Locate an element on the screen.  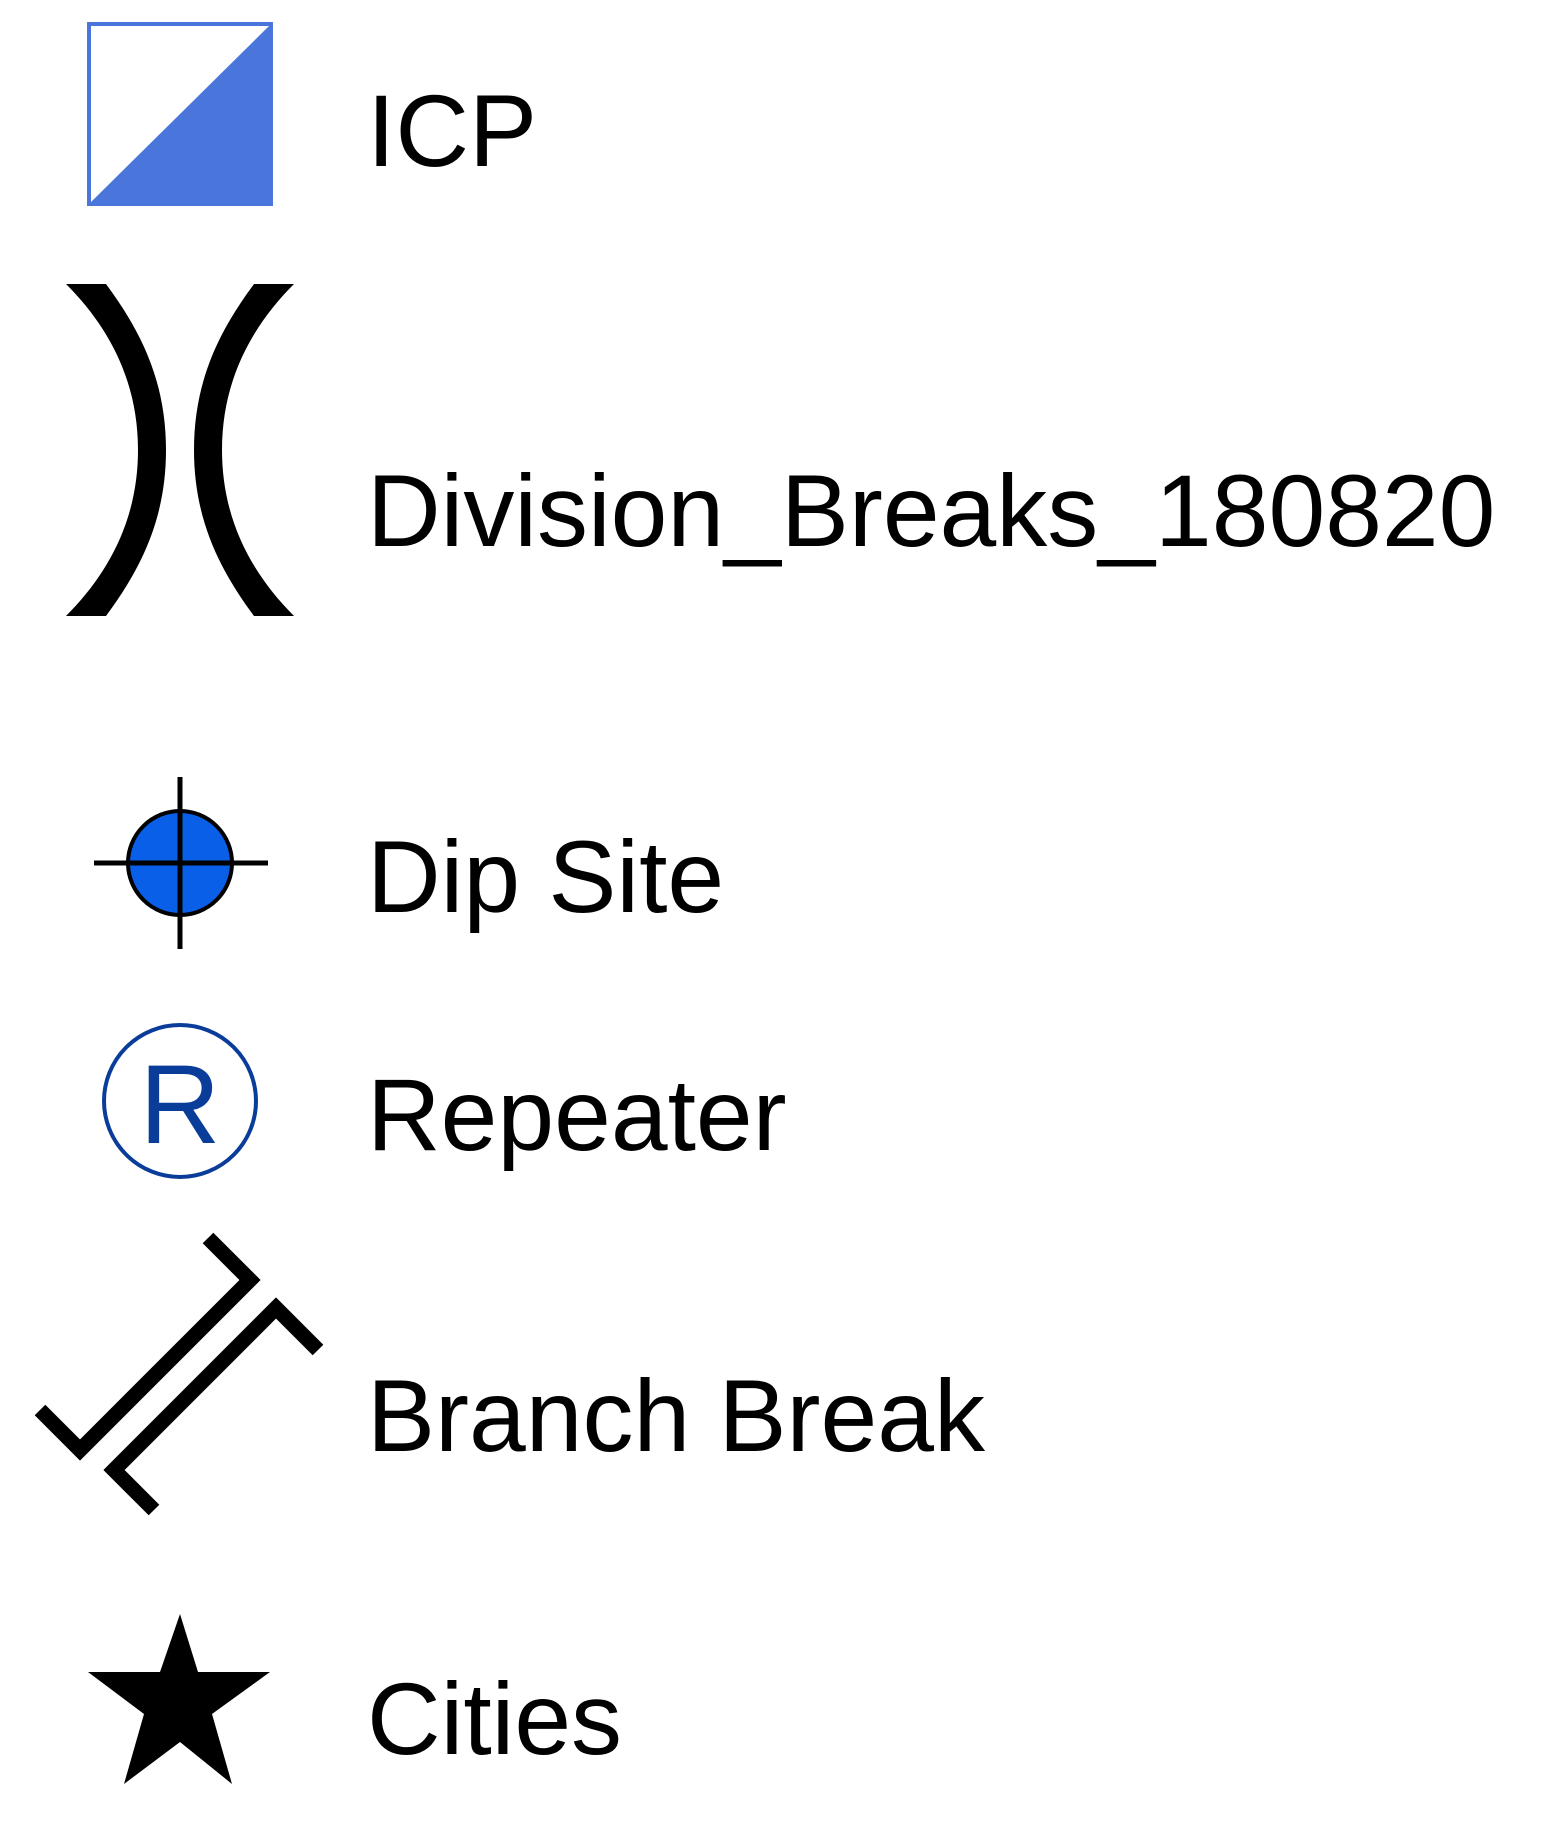
legend-label-icp: ICP is located at coordinates (452, 131).